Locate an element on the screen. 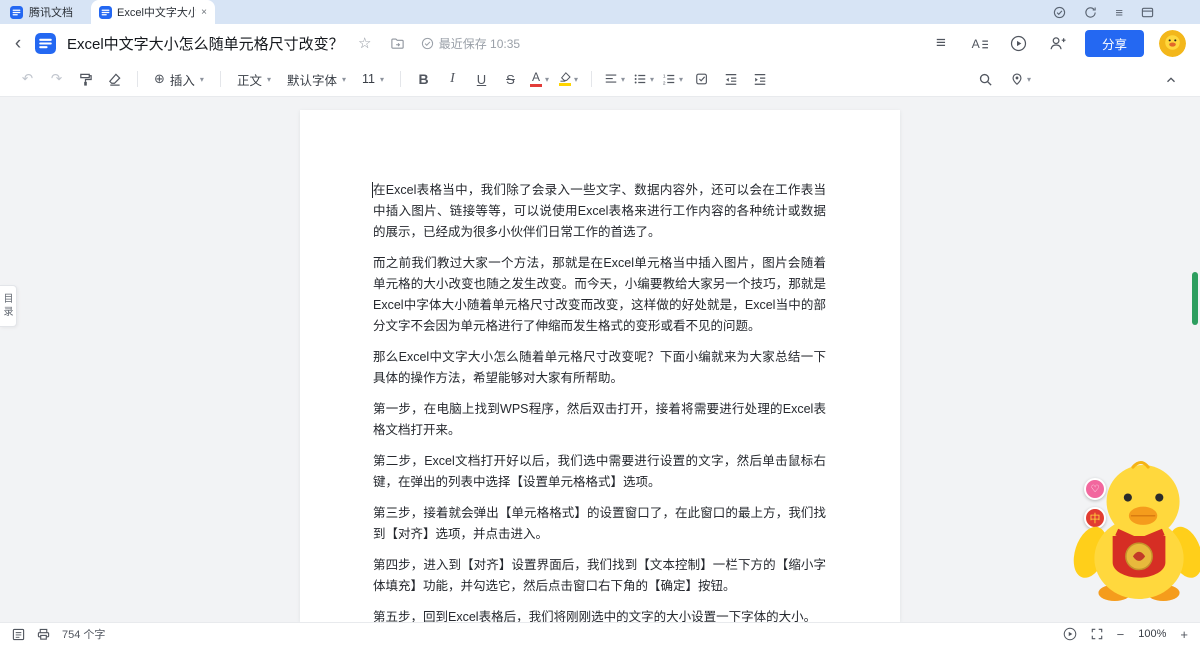  zoom-in-icon: + is located at coordinates (1184, 634).